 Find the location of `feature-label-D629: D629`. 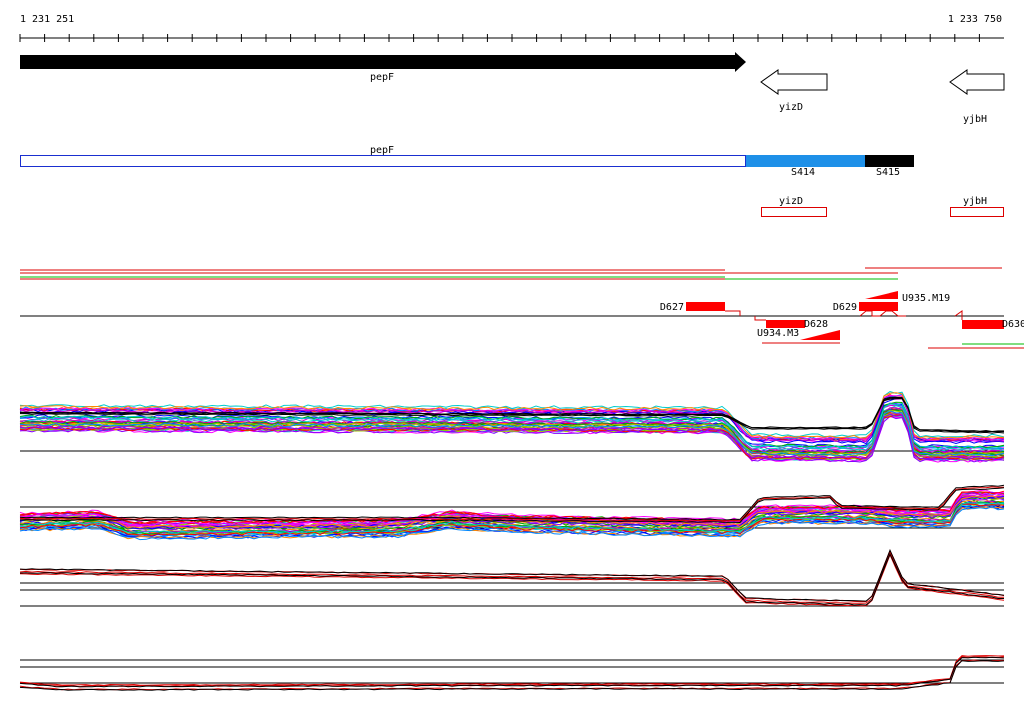

feature-label-D629: D629 is located at coordinates (845, 307).